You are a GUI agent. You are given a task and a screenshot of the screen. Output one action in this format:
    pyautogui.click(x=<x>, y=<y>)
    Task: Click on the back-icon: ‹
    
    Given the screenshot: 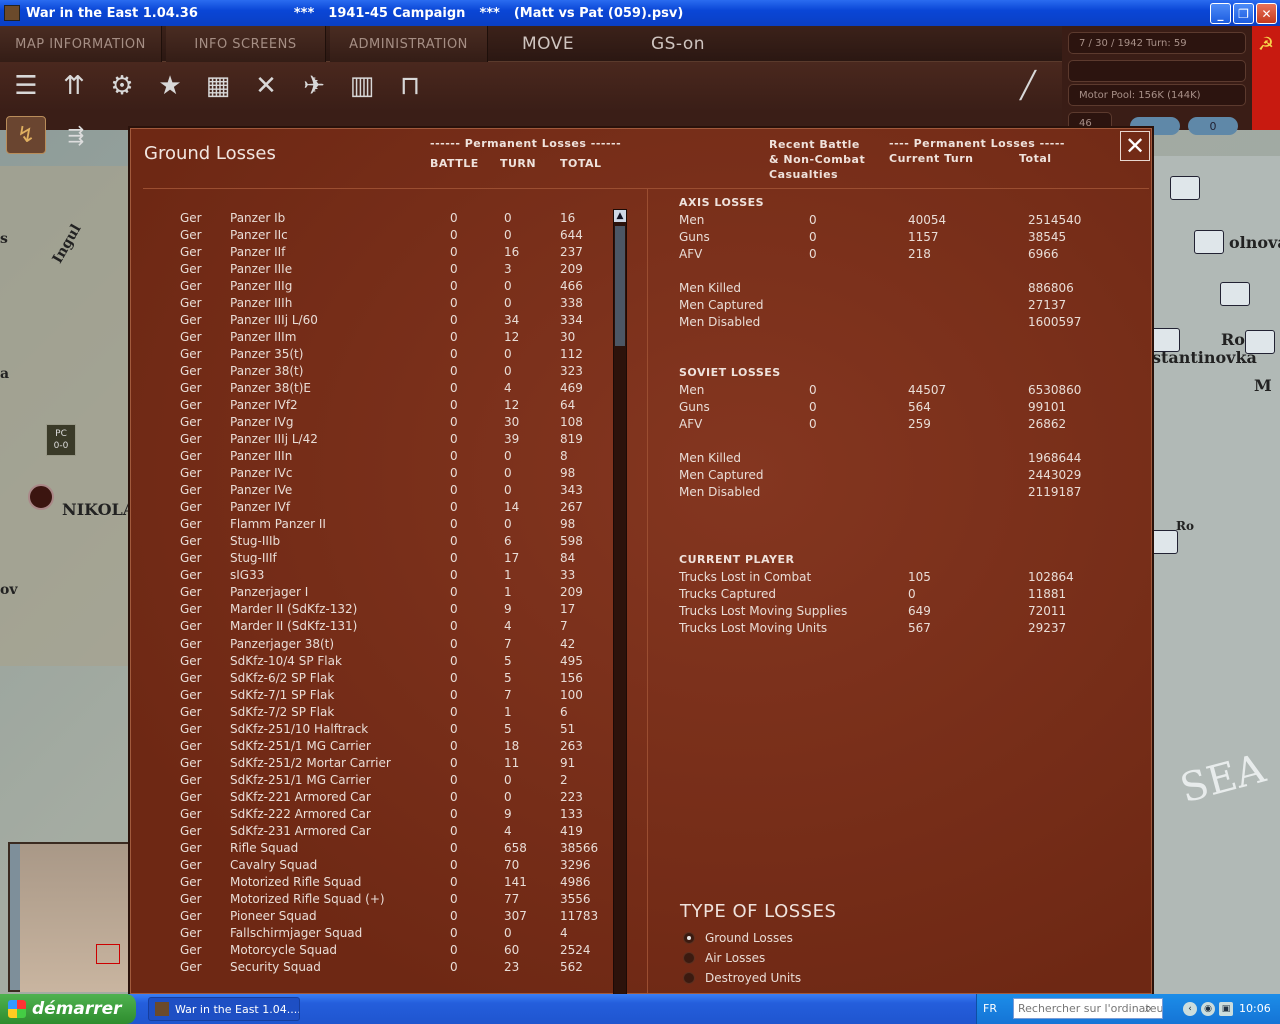 What is the action you would take?
    pyautogui.click(x=1190, y=1009)
    